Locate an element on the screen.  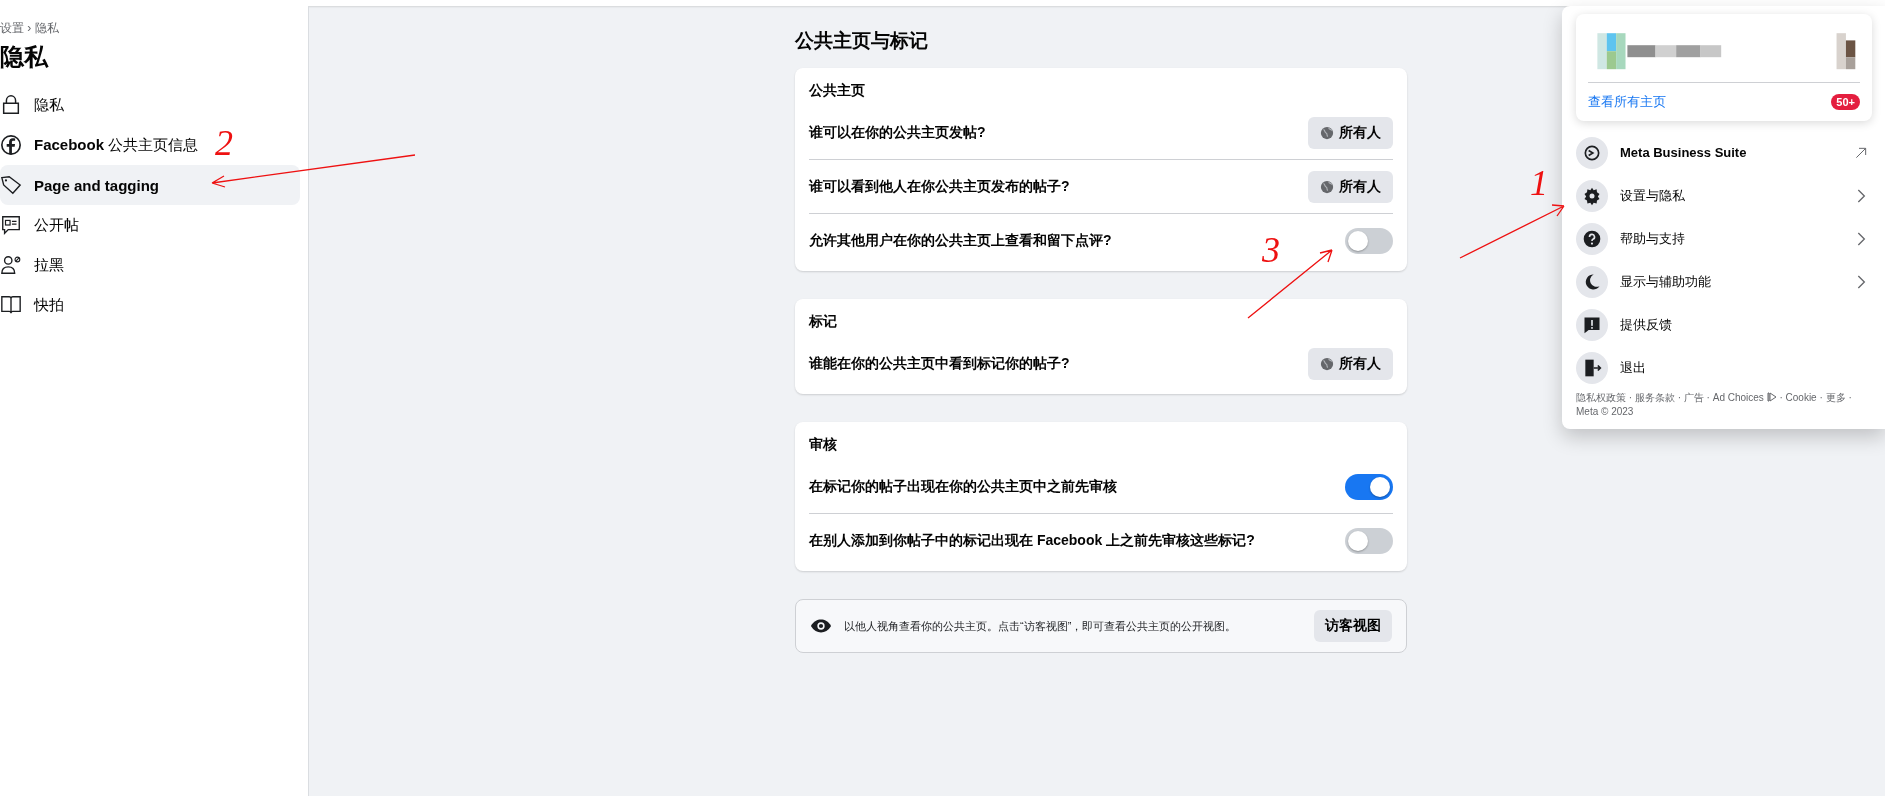
footer-link: 隐私权政策 is located at coordinates (1601, 397).